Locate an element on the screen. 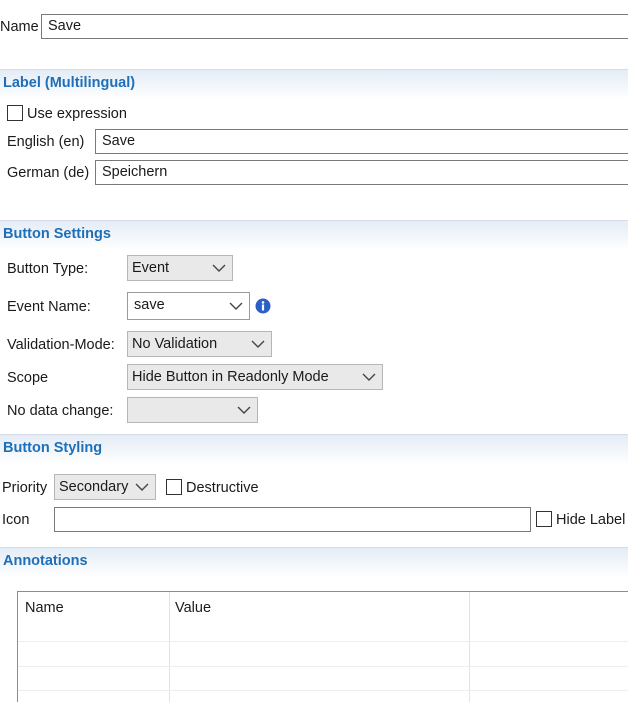  button-settings-header: Button Settings is located at coordinates (314, 235).